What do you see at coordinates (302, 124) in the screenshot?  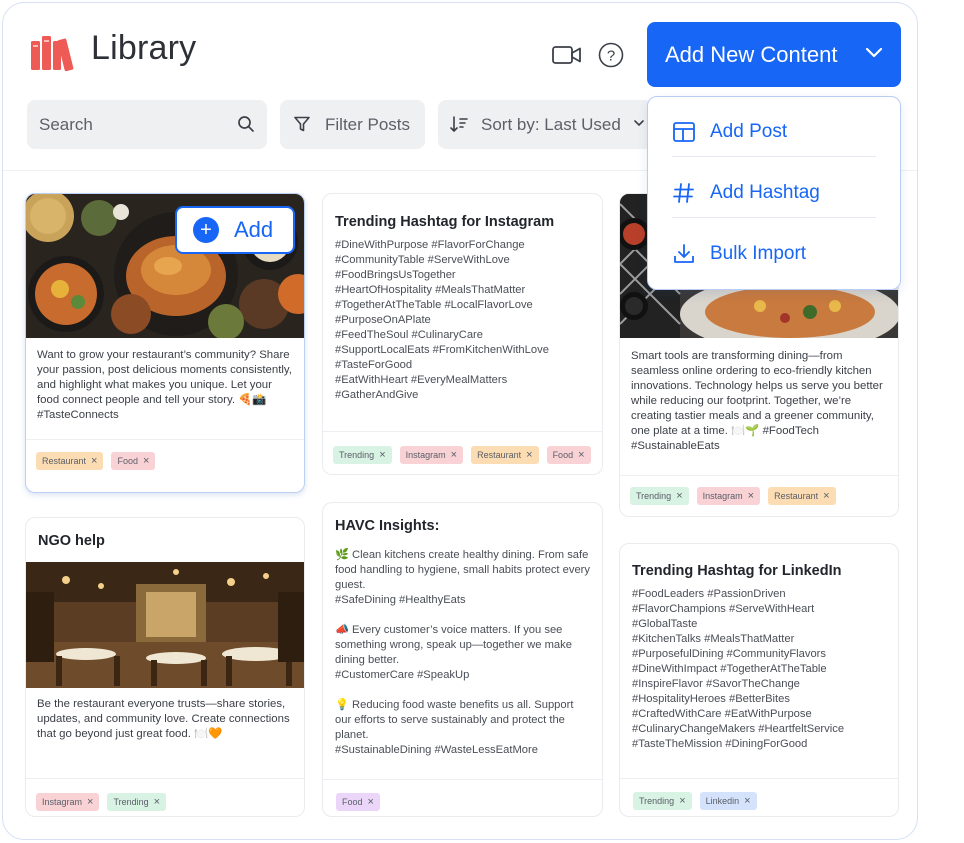 I see `filter-icon` at bounding box center [302, 124].